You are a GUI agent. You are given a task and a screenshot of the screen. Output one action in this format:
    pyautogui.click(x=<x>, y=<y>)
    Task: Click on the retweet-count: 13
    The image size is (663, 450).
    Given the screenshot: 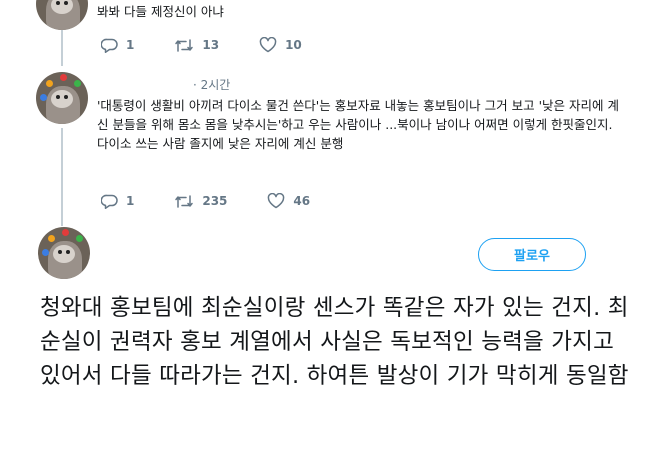 What is the action you would take?
    pyautogui.click(x=211, y=45)
    